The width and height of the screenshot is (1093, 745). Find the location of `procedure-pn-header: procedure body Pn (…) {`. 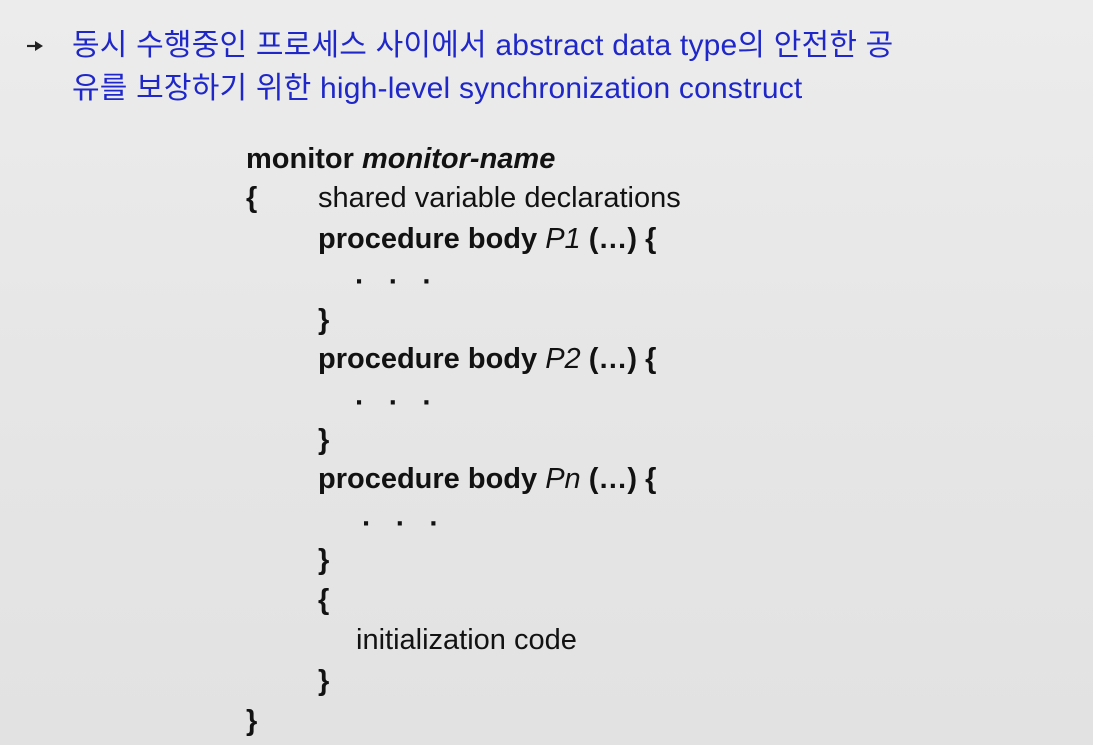

procedure-pn-header: procedure body Pn (…) { is located at coordinates (487, 479).